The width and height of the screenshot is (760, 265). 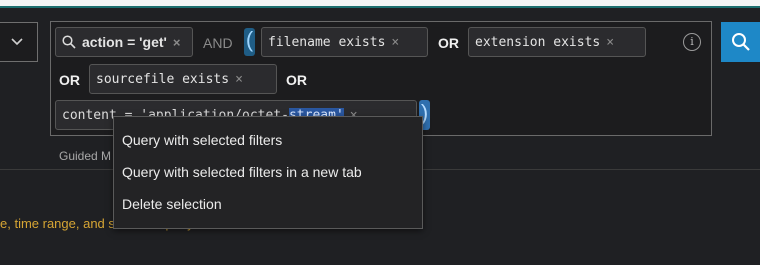 What do you see at coordinates (85, 156) in the screenshot?
I see `guided-mode-label: Guided M` at bounding box center [85, 156].